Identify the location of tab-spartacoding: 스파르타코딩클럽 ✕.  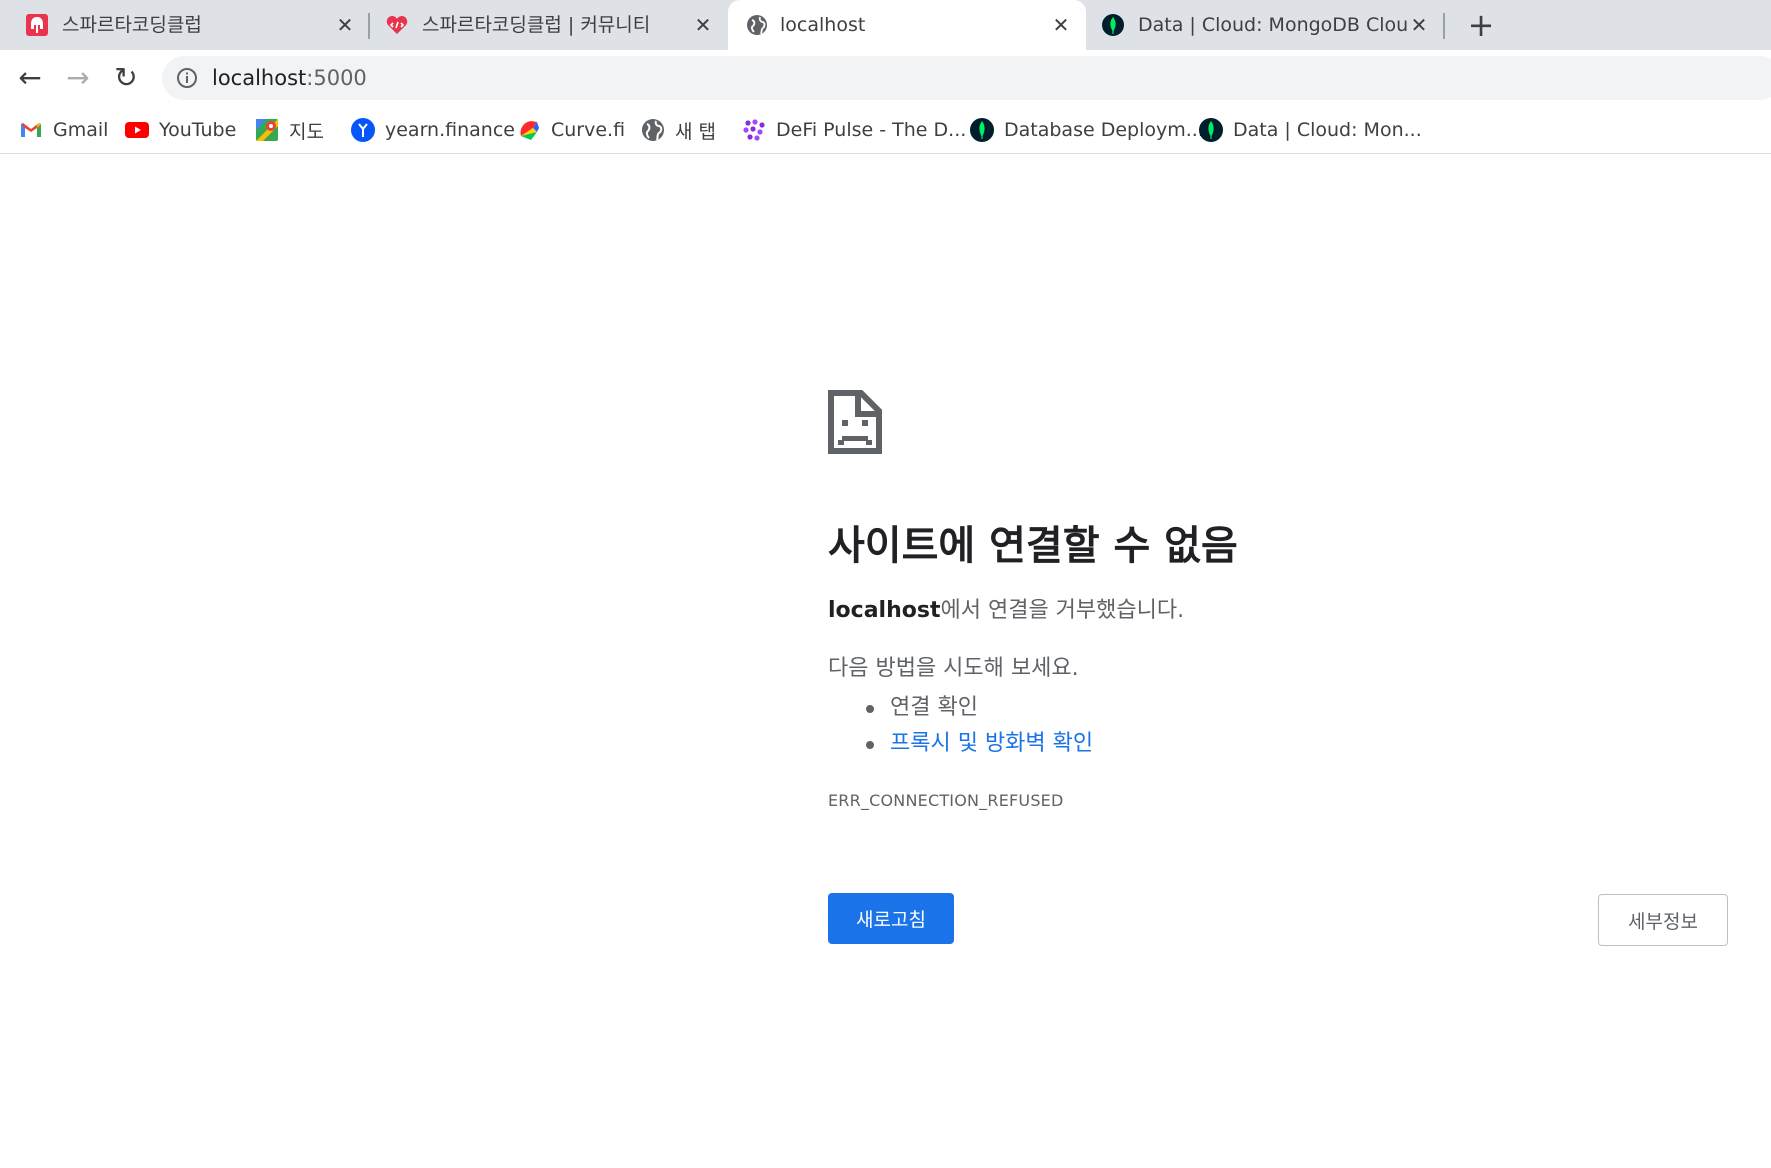
(185, 25).